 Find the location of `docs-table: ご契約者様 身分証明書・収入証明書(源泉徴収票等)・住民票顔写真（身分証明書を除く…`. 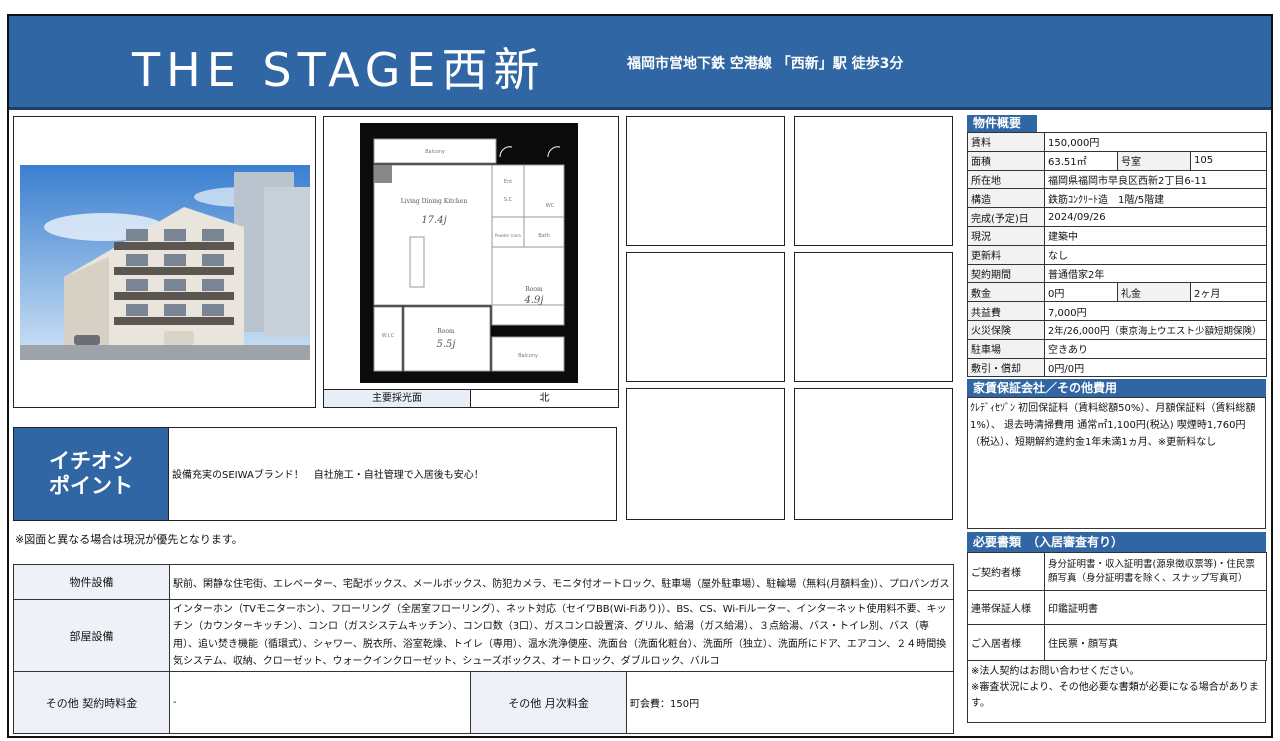

docs-table: ご契約者様 身分証明書・収入証明書(源泉徴収票等)・住民票顔写真（身分証明書を除く… is located at coordinates (1117, 607).